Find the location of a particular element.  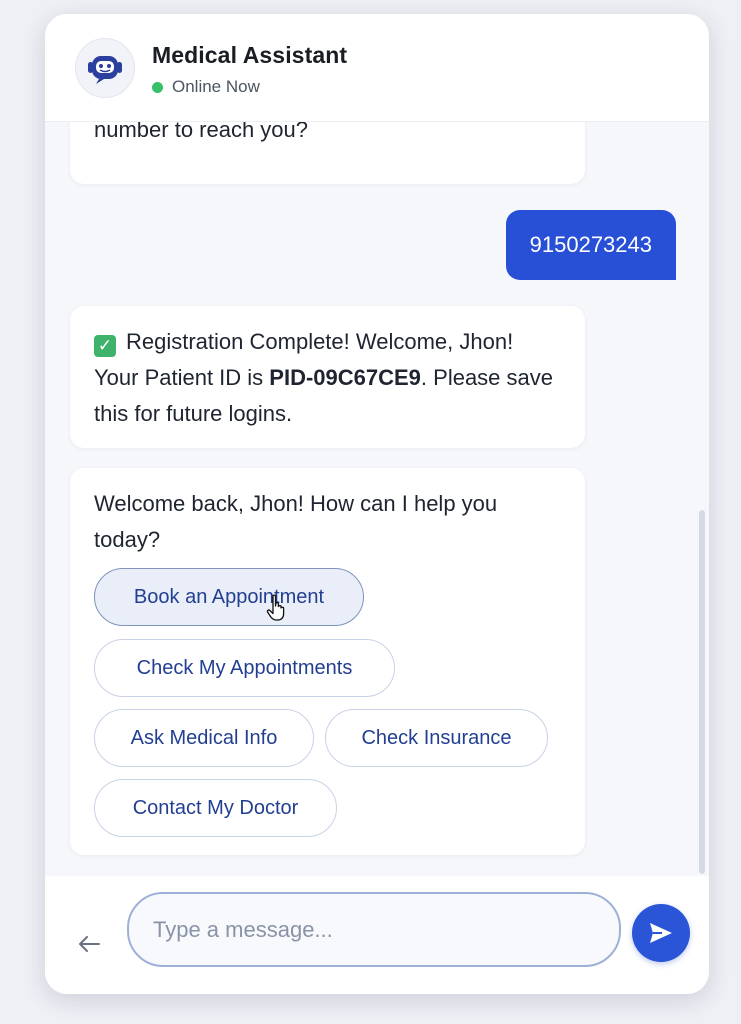

send-button is located at coordinates (661, 933).